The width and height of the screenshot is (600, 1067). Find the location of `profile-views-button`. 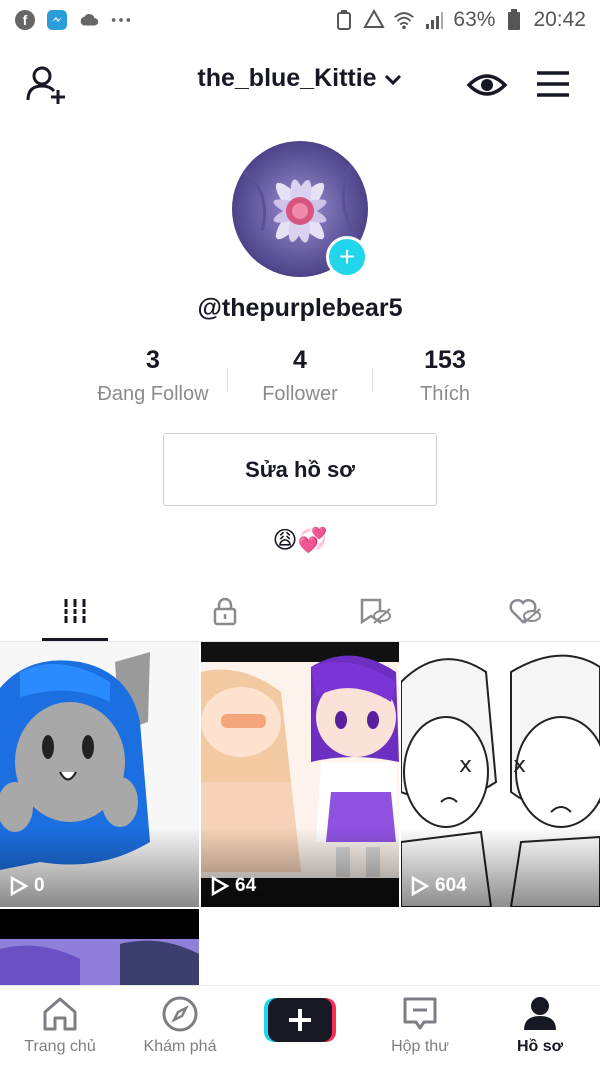

profile-views-button is located at coordinates (487, 85).